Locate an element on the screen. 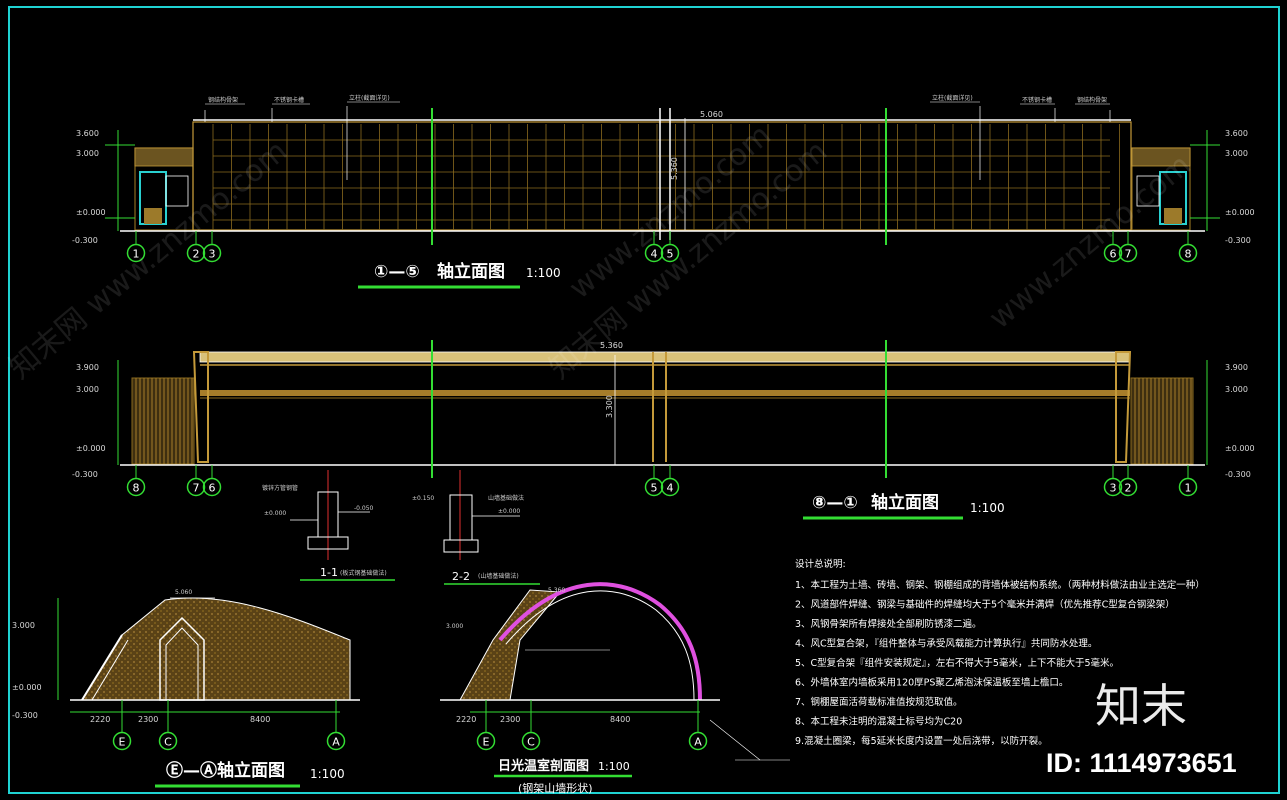 This screenshot has width=1287, height=800. axis-marker-mid-8: 8 is located at coordinates (136, 481).